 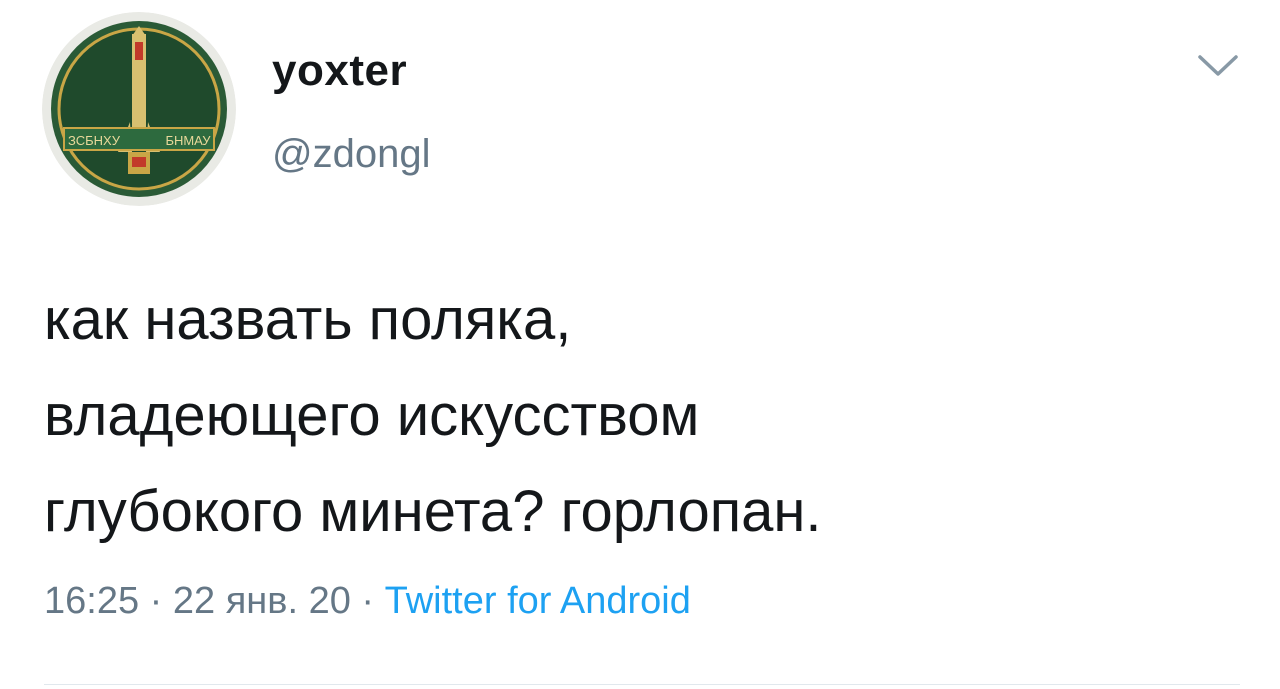 I want to click on display-name: yoxter, so click(x=339, y=71).